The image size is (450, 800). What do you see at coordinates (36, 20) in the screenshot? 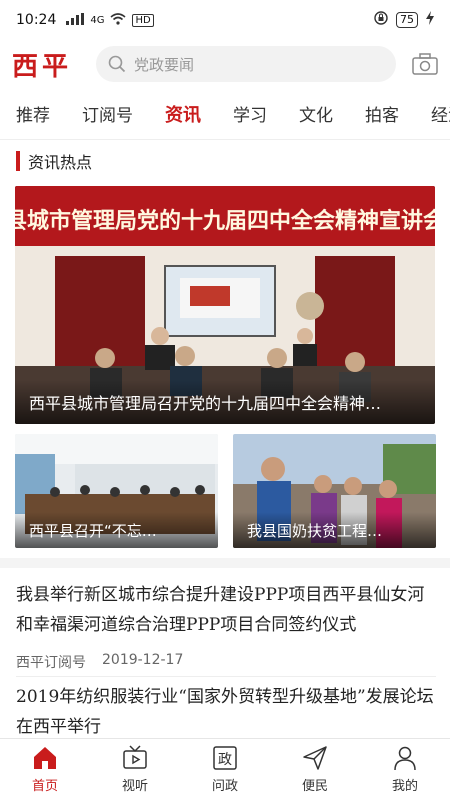
I see `status-time: 10:24` at bounding box center [36, 20].